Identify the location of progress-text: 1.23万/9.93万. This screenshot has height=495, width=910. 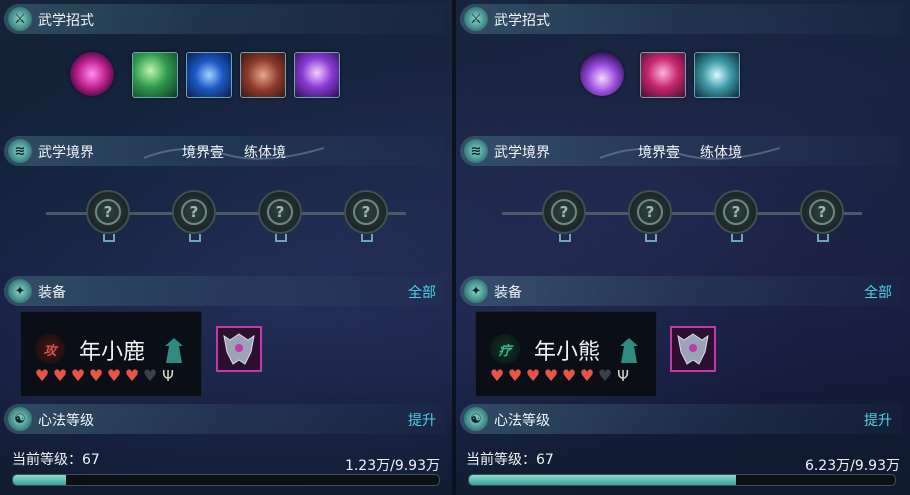
(392, 466).